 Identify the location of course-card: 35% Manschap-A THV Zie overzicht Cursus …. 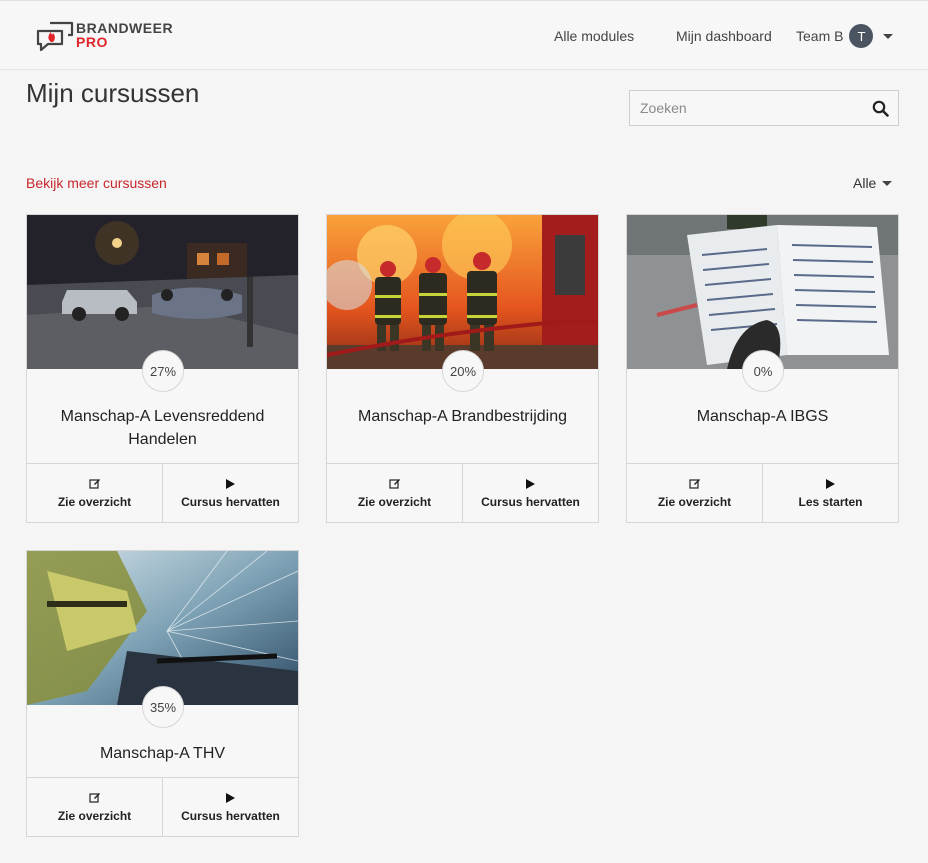
(162, 693).